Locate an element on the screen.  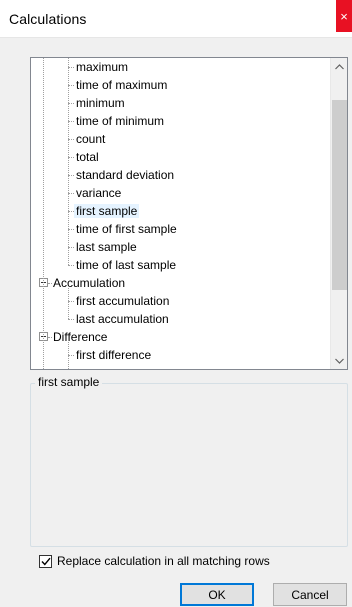
tree-item-label: Difference is located at coordinates (80, 337).